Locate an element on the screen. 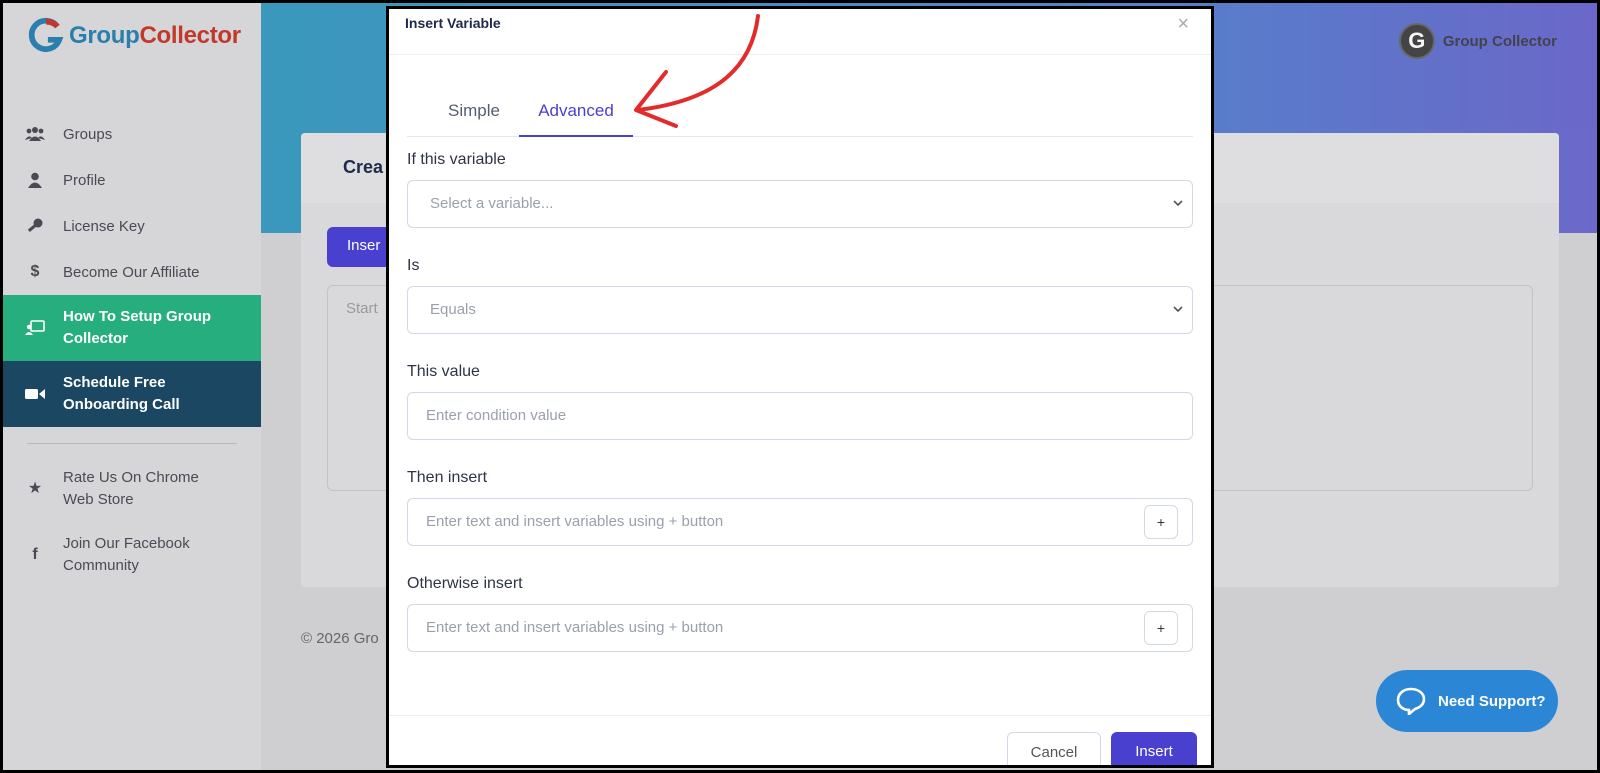  sidebar-item-rate-us: ★ Rate Us On Chrome Web Store is located at coordinates (132, 489).